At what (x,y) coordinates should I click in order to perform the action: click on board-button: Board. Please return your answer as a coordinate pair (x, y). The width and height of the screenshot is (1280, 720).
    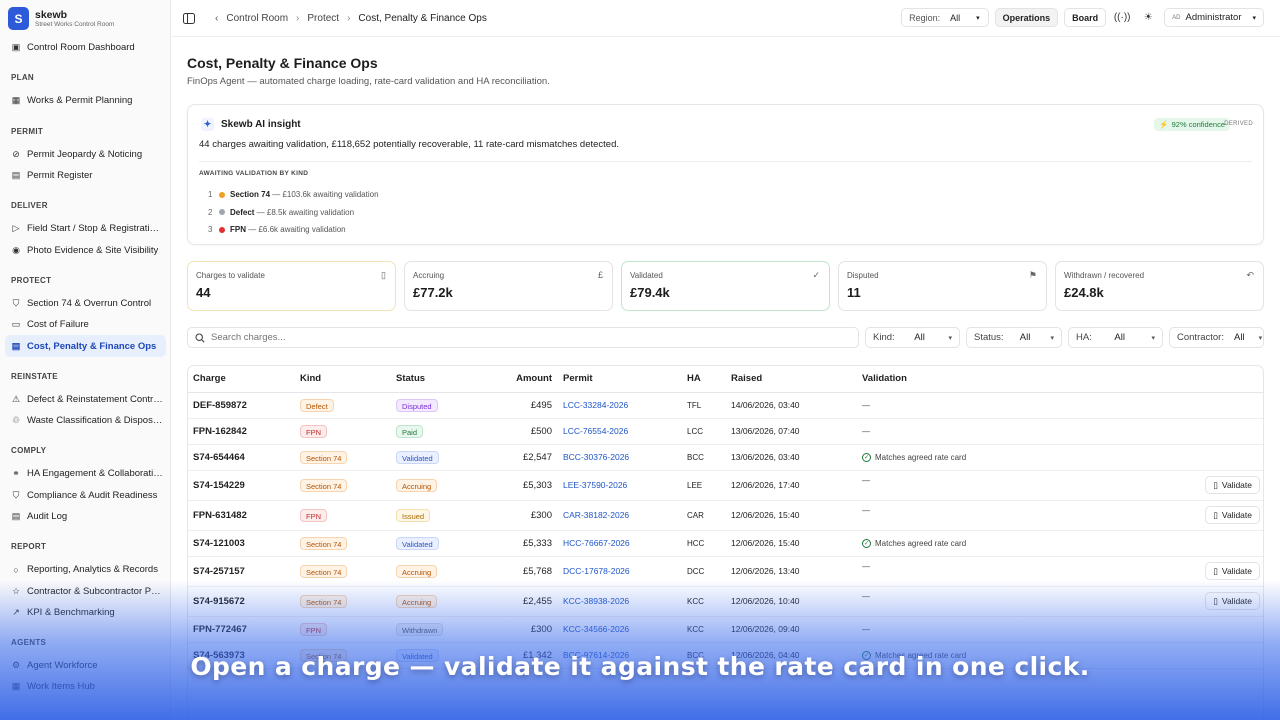
    Looking at the image, I should click on (1085, 17).